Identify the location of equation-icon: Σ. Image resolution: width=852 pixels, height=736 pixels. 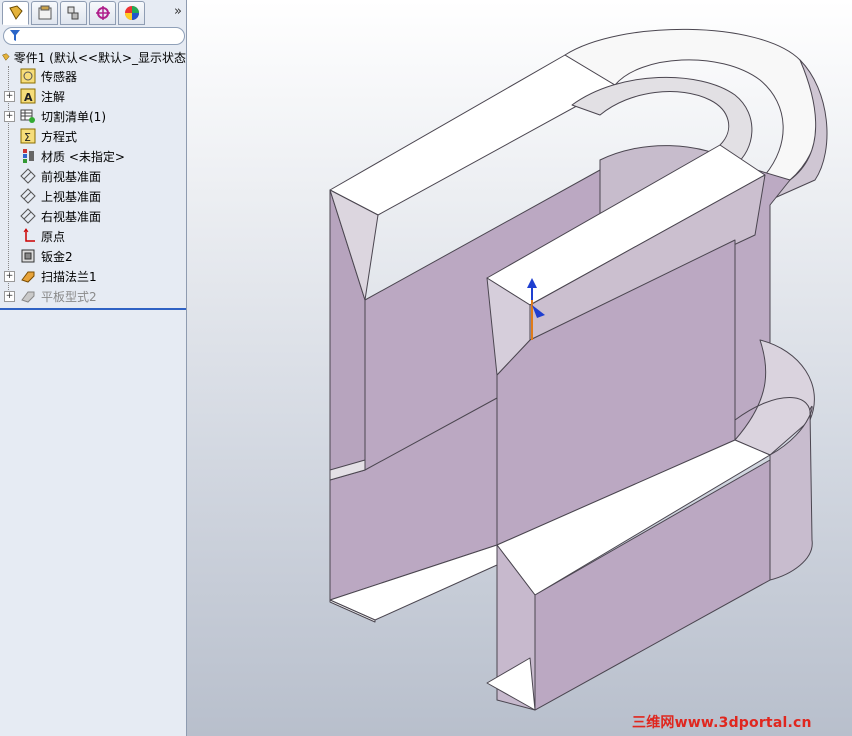
(28, 136).